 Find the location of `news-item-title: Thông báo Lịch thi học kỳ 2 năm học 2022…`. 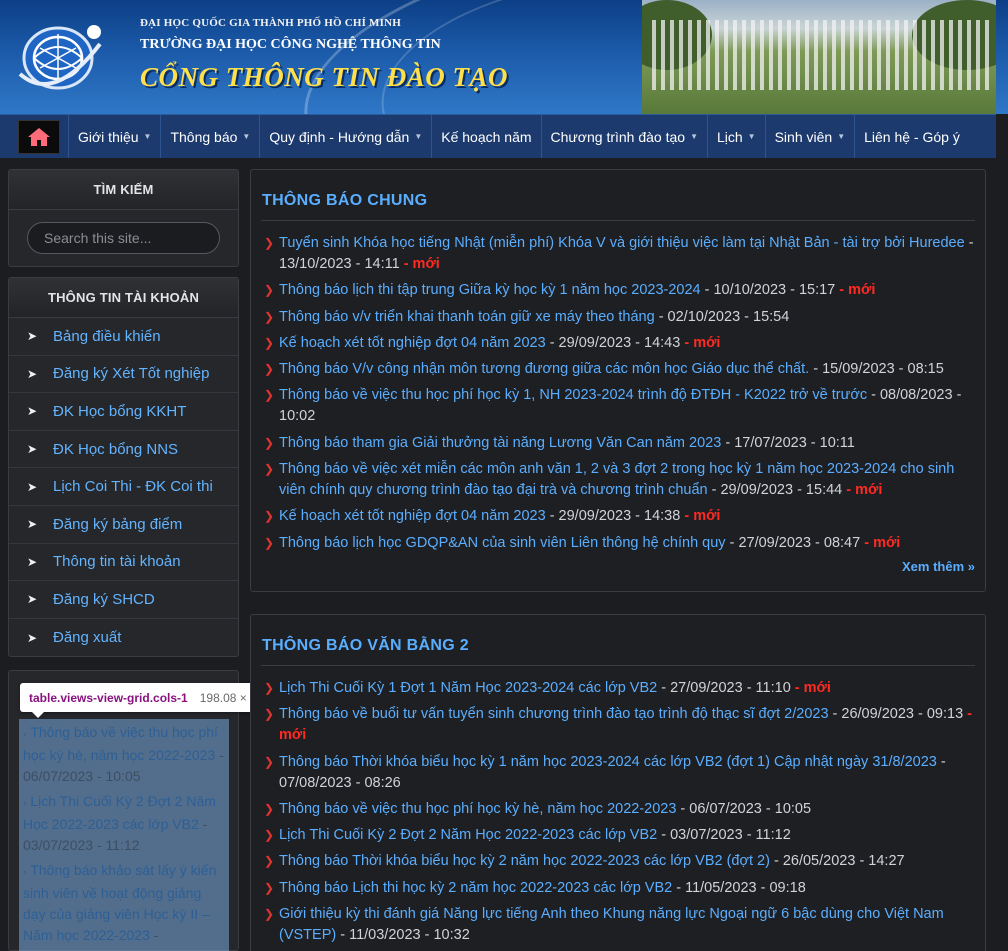

news-item-title: Thông báo Lịch thi học kỳ 2 năm học 2022… is located at coordinates (475, 888).